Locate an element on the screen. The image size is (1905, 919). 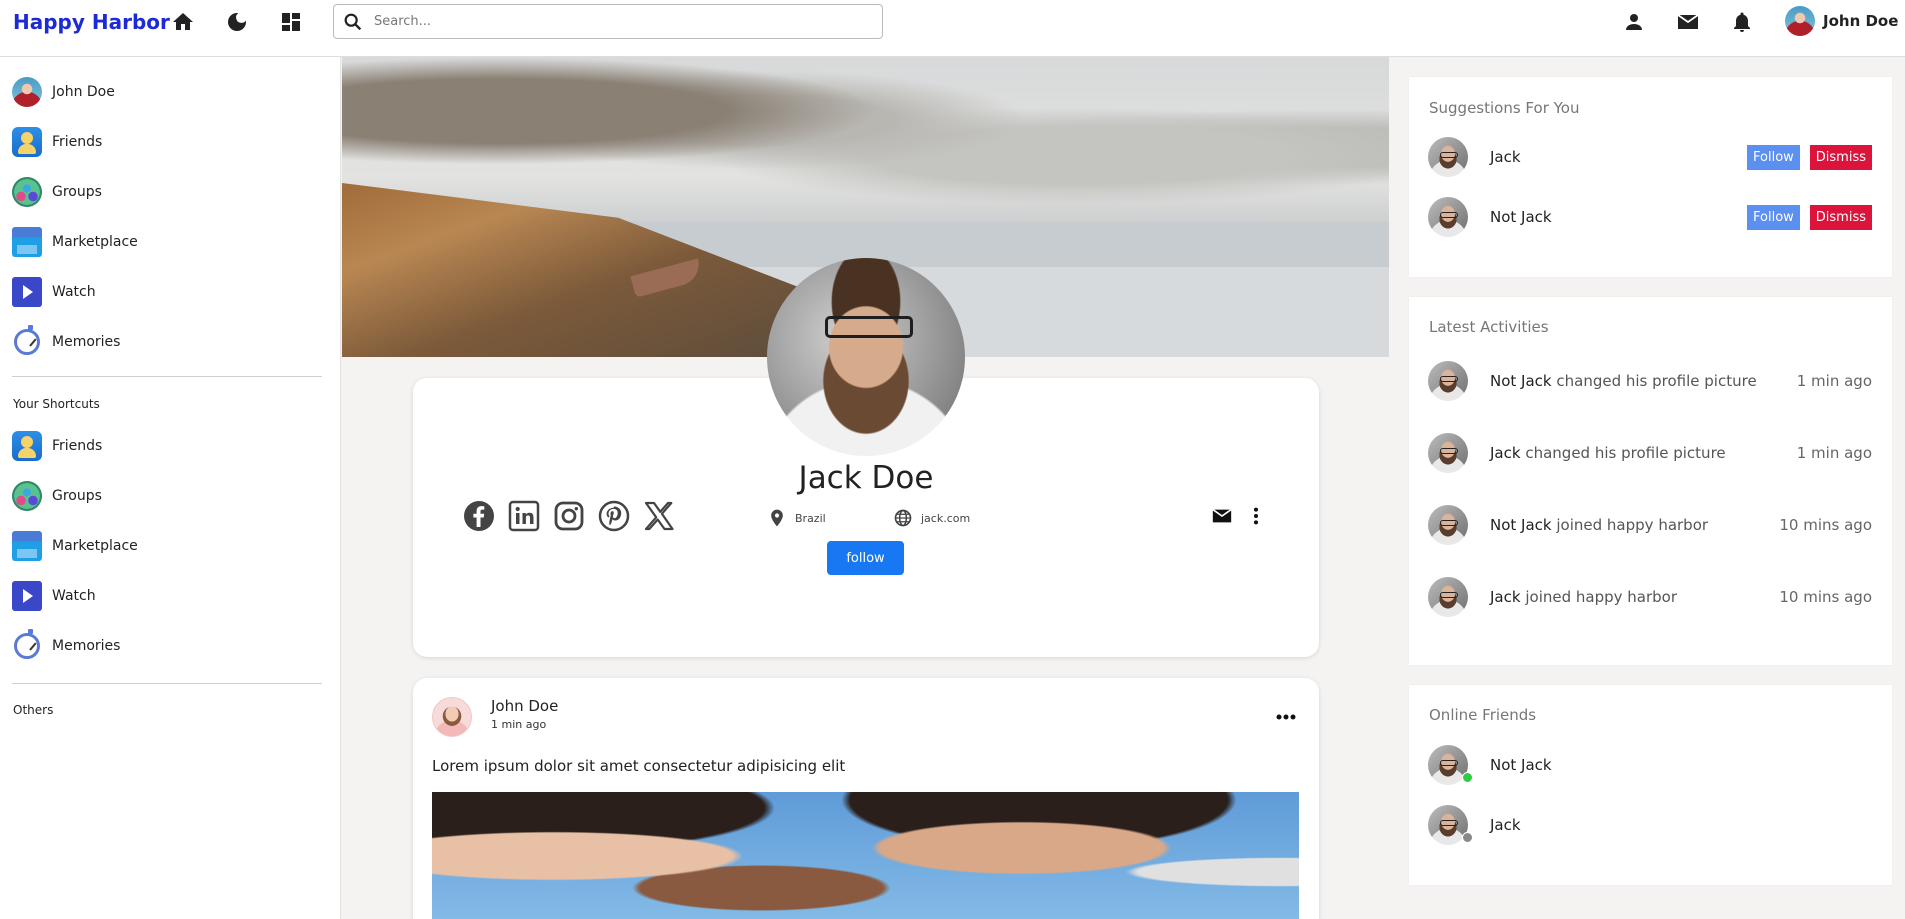
friend-name: Jack is located at coordinates (1505, 825).